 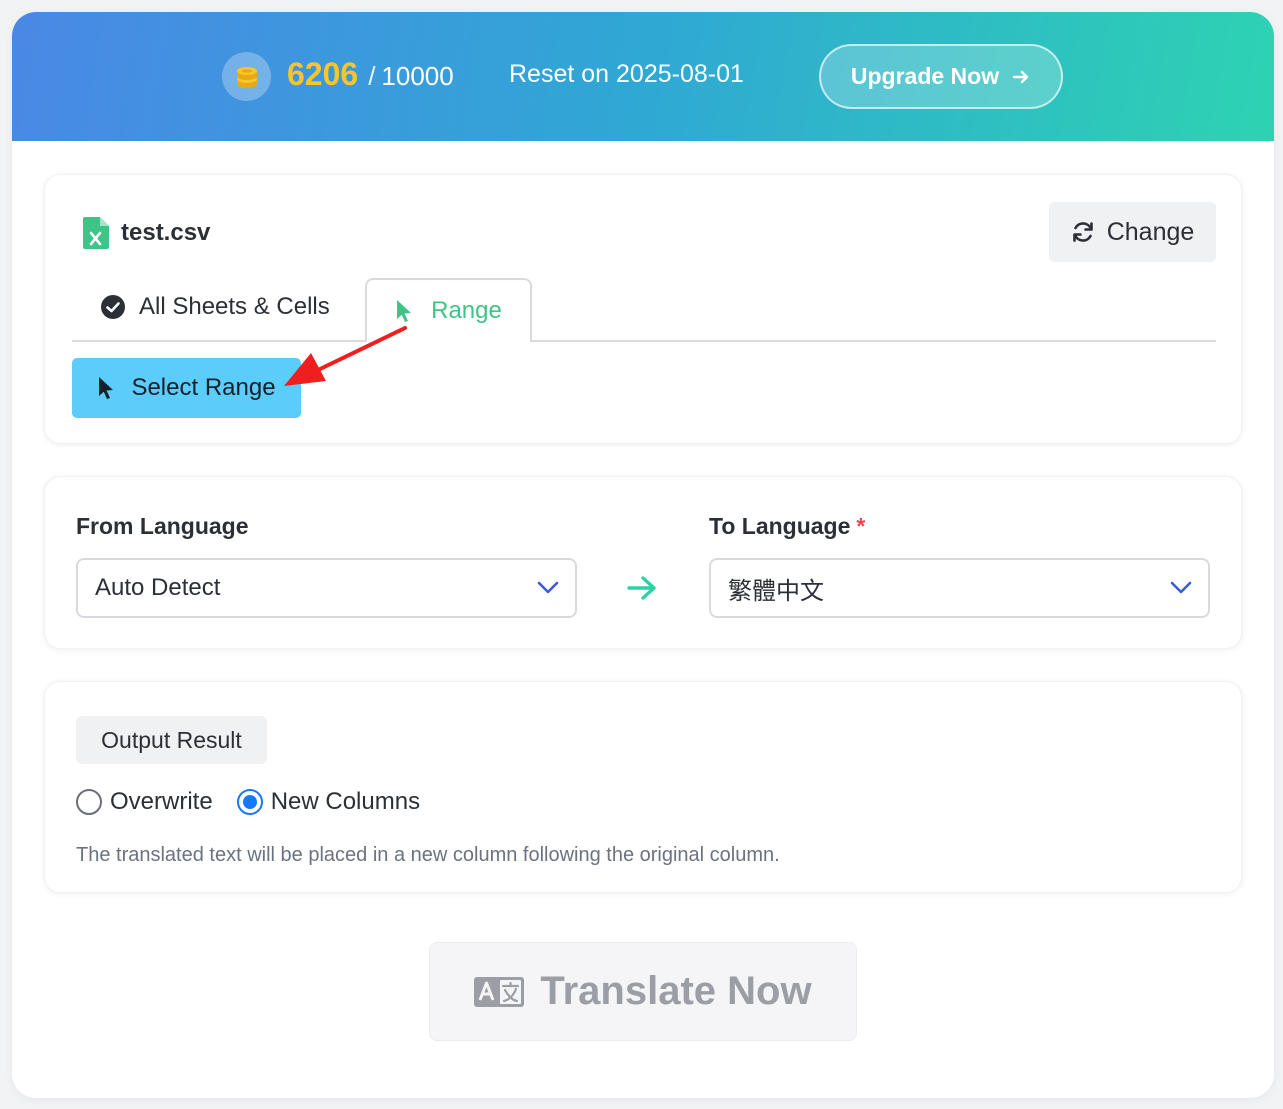 What do you see at coordinates (89, 802) in the screenshot?
I see `radio-overwrite-circle` at bounding box center [89, 802].